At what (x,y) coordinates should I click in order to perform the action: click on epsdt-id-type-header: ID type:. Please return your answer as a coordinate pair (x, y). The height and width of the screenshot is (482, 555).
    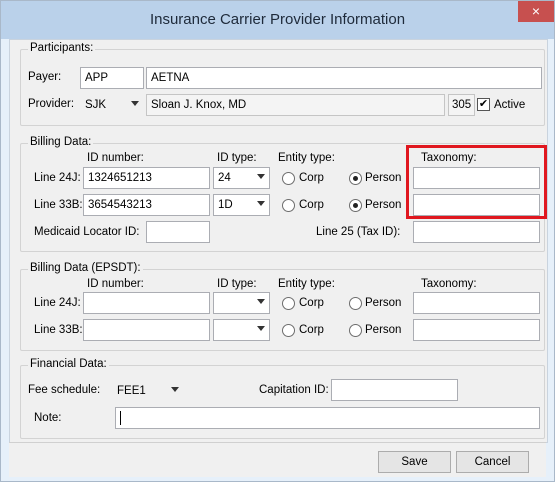
    Looking at the image, I should click on (237, 284).